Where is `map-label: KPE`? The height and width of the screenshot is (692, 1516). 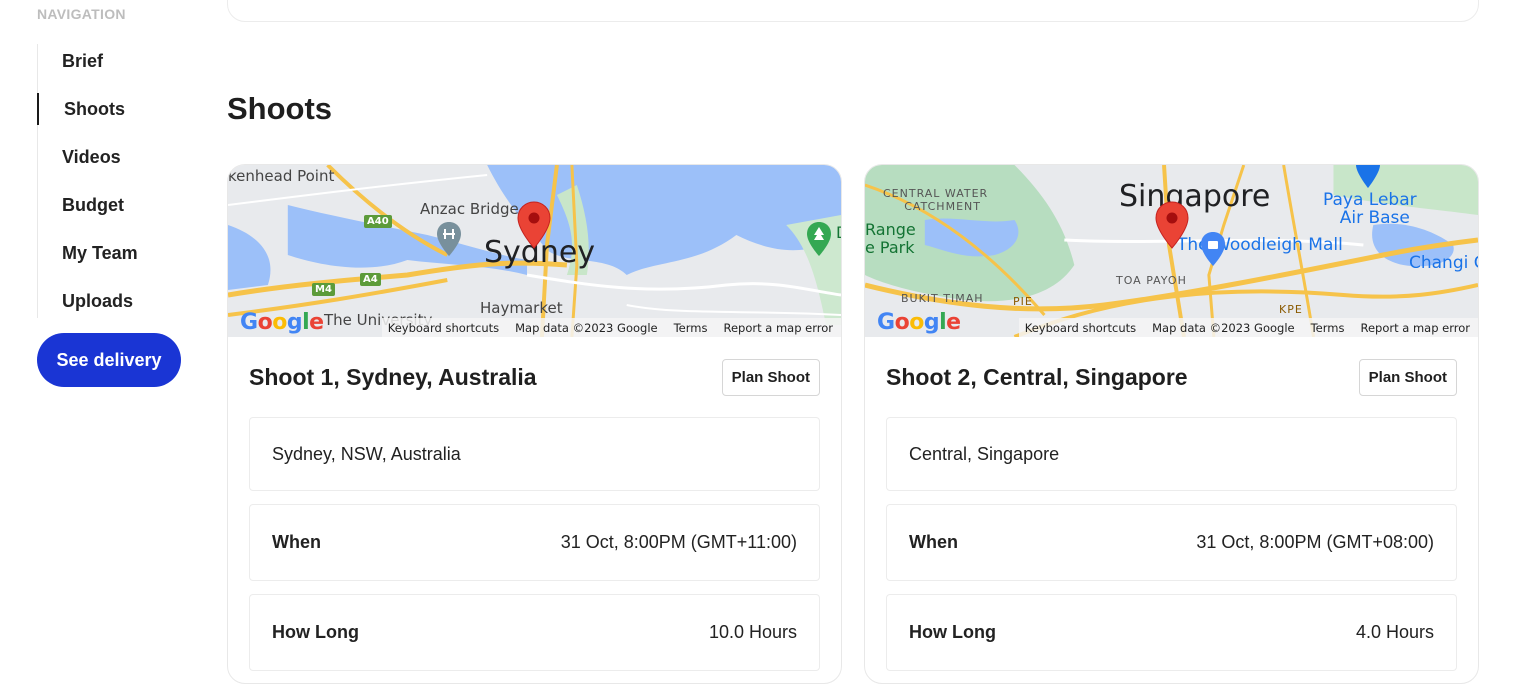 map-label: KPE is located at coordinates (1291, 309).